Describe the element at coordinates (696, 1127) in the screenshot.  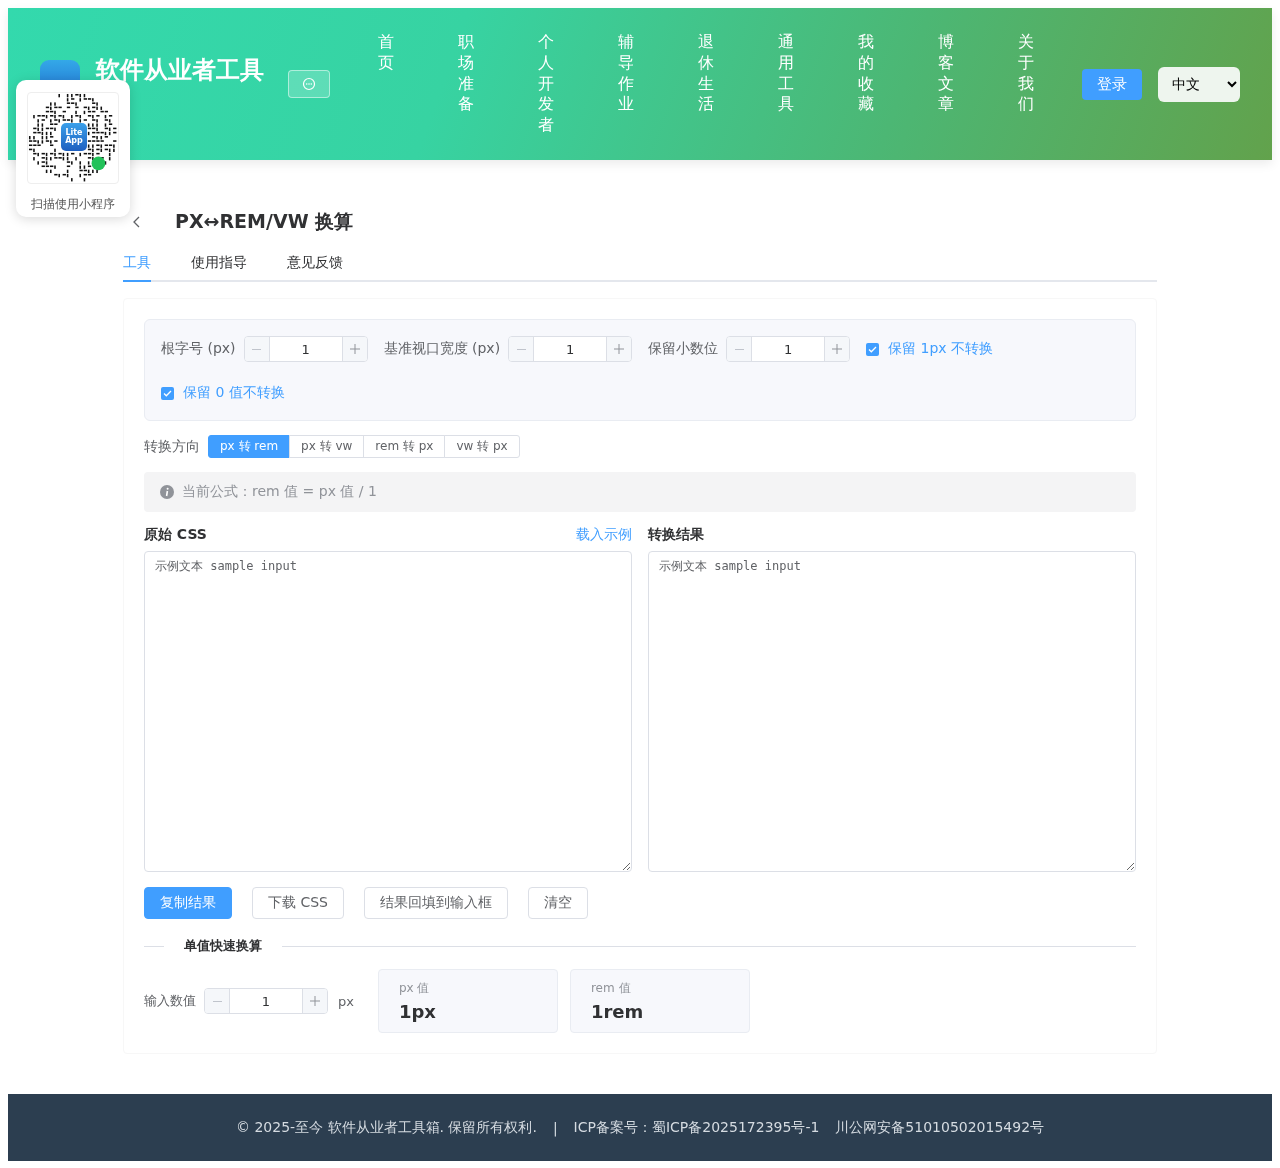
I see `icp-text: ICP备案号：蜀ICP备2025172395号-1` at that location.